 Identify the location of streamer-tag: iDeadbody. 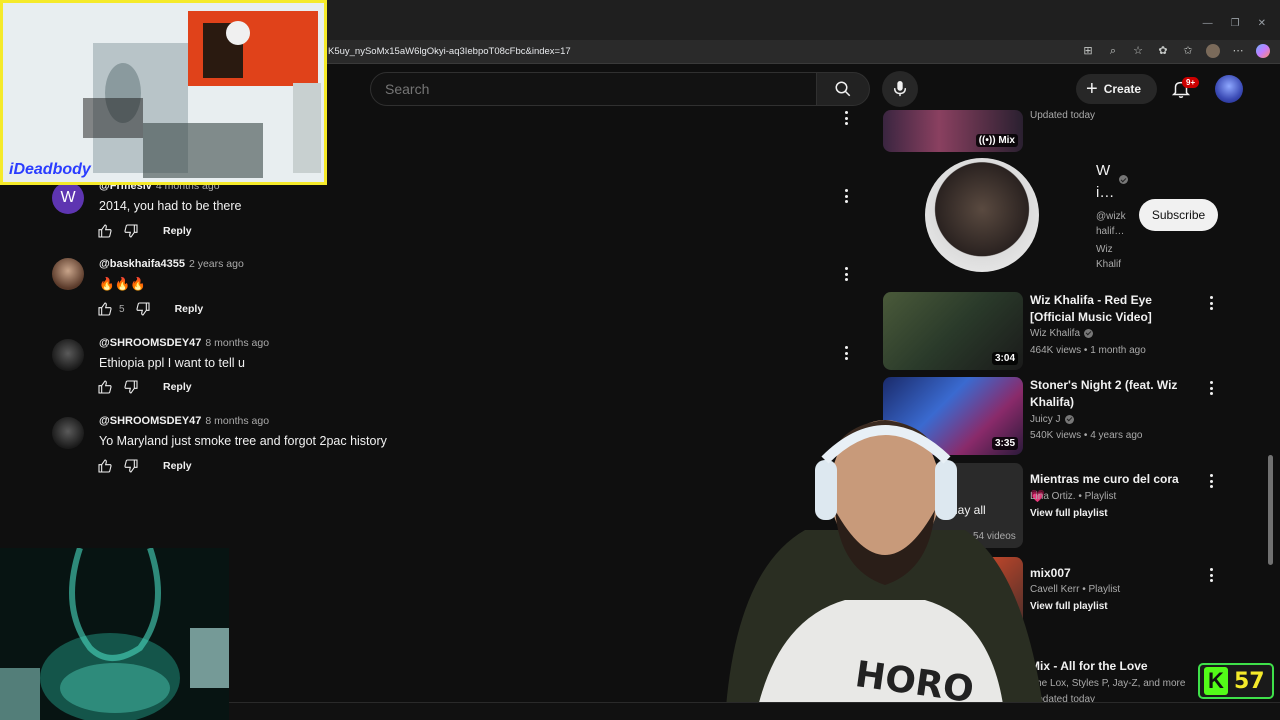
(50, 169).